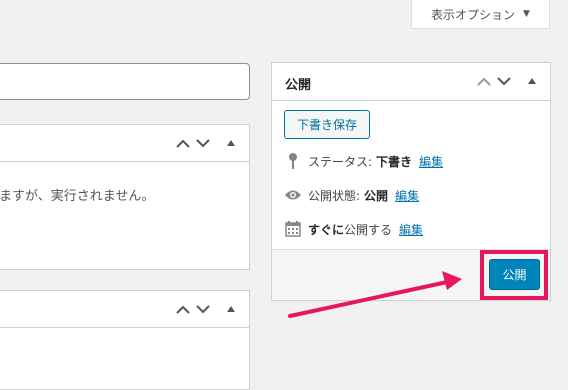 This screenshot has width=568, height=390. I want to click on schedule-row: すぐに 公開する 編集, so click(353, 229).